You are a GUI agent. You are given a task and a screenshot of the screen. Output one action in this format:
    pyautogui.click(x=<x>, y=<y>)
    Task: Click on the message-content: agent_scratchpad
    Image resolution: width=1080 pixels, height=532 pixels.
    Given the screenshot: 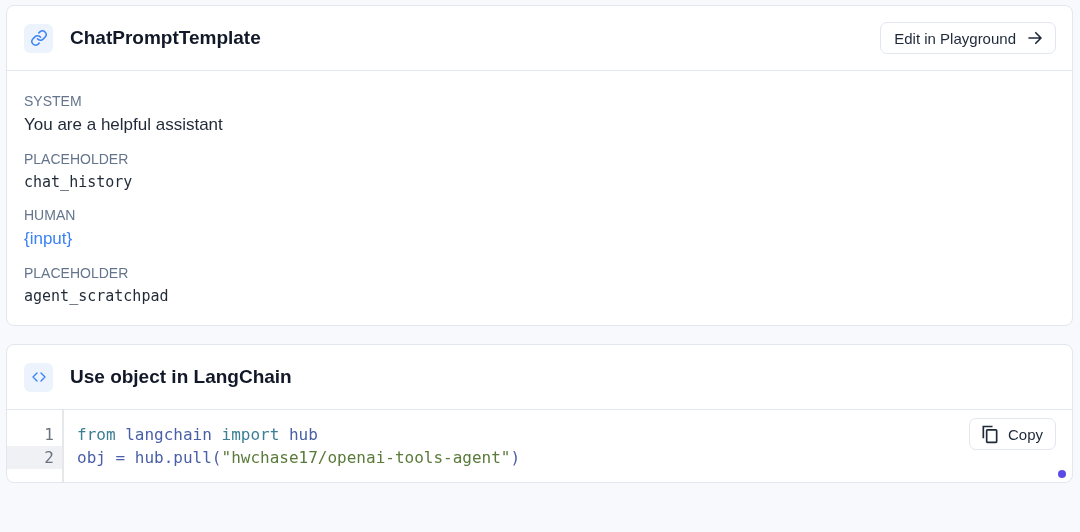 What is the action you would take?
    pyautogui.click(x=97, y=296)
    